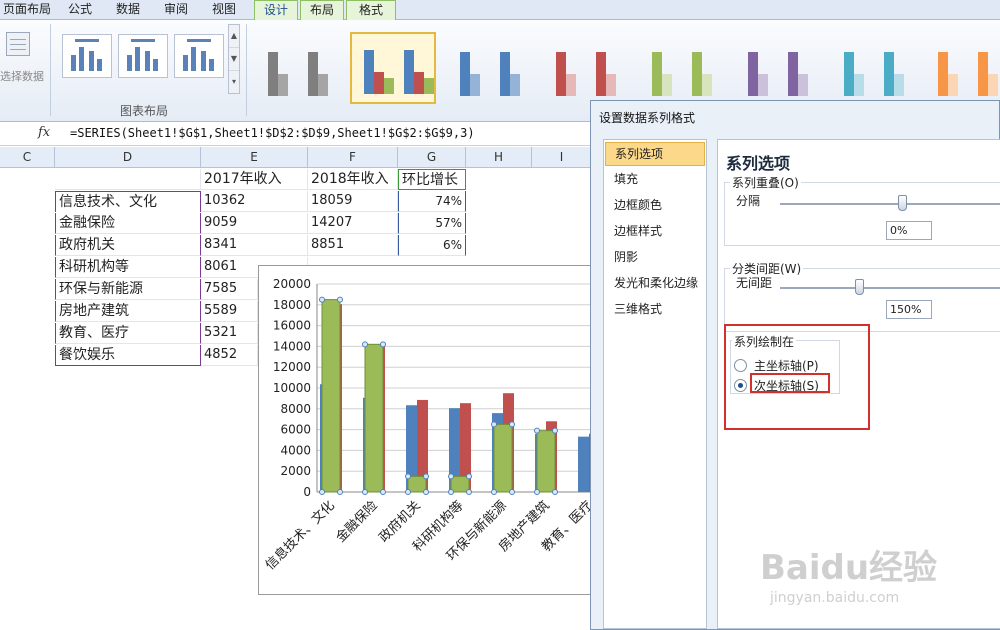  What do you see at coordinates (128, 245) in the screenshot?
I see `cell-d4: 政府机关` at bounding box center [128, 245].